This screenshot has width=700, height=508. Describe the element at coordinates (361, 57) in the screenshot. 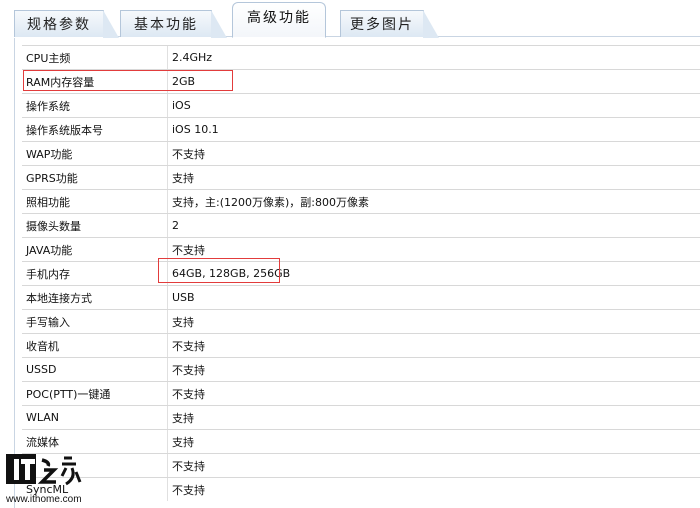

I see `table-row: CPU主频 2.4GHz` at that location.